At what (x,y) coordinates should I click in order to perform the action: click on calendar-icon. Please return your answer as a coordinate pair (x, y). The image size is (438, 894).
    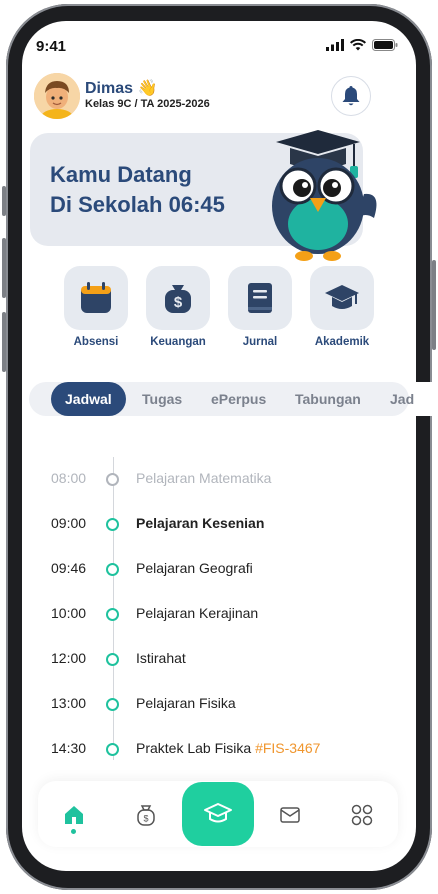
    Looking at the image, I should click on (96, 297).